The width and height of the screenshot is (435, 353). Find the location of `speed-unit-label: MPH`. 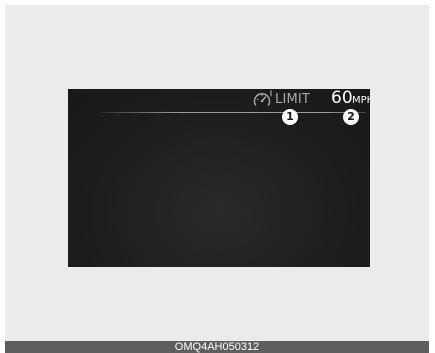

speed-unit-label: MPH is located at coordinates (361, 100).